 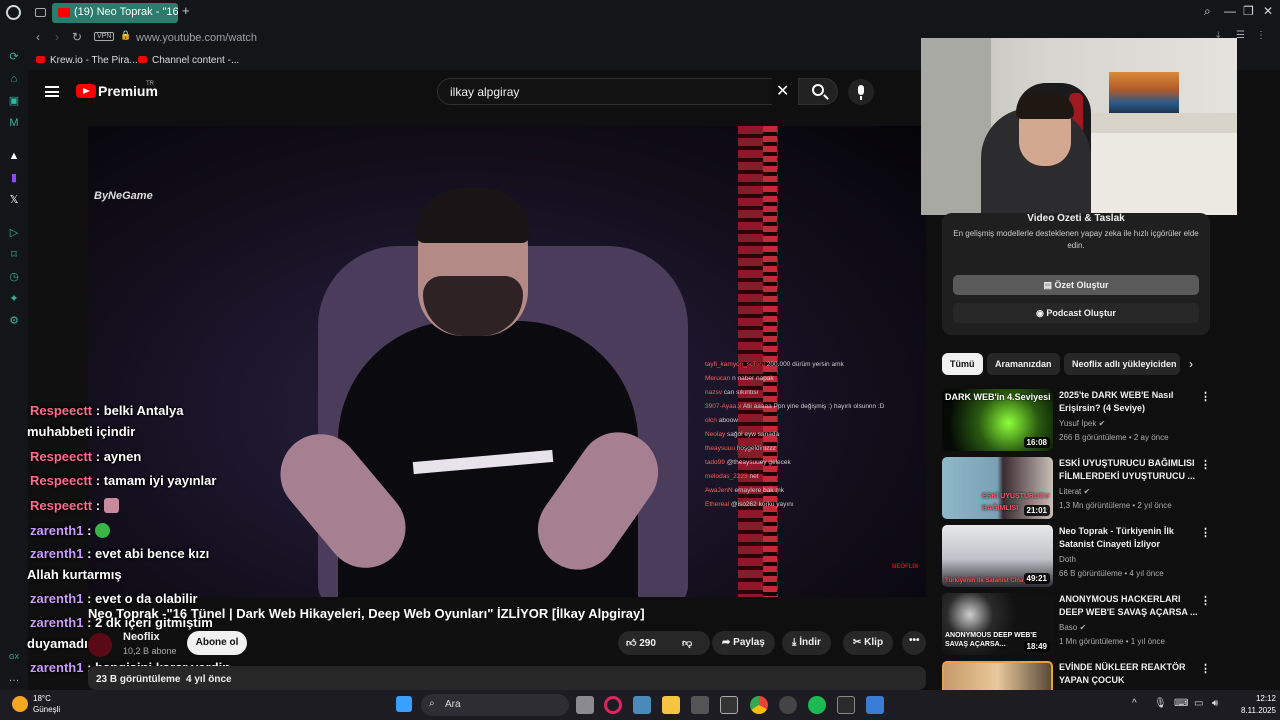 What do you see at coordinates (1074, 491) in the screenshot?
I see `recommendation-channel: Literat ✔` at bounding box center [1074, 491].